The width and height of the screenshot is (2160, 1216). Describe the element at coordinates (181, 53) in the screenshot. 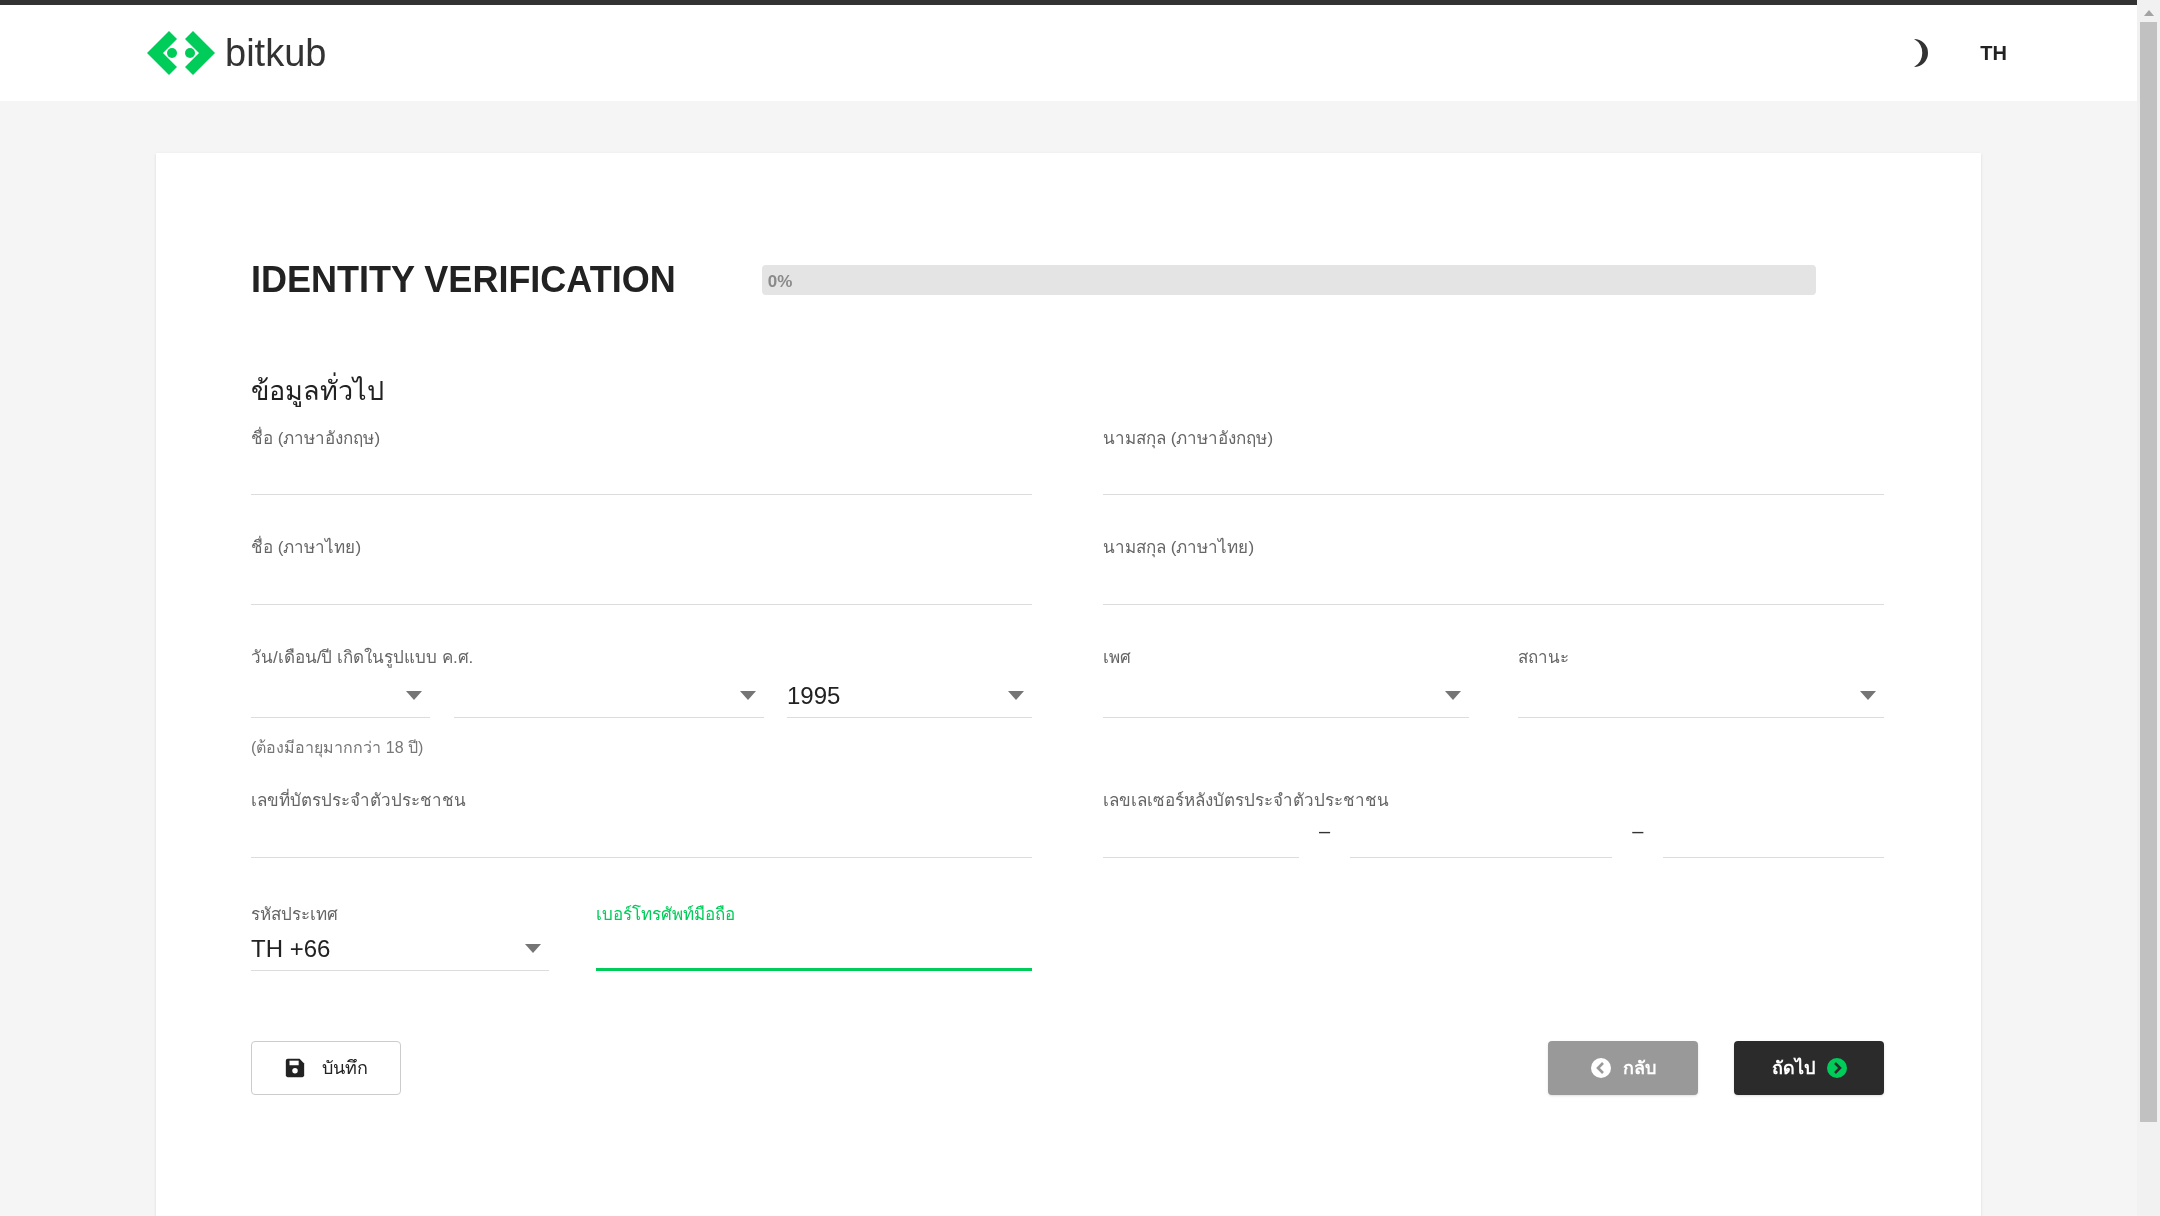

I see `logo-icon` at that location.